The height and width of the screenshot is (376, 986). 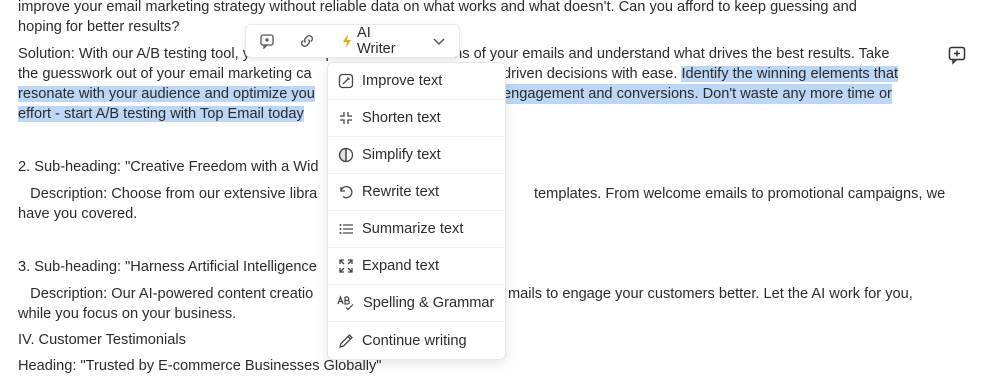 I want to click on insert-link-button, so click(x=307, y=41).